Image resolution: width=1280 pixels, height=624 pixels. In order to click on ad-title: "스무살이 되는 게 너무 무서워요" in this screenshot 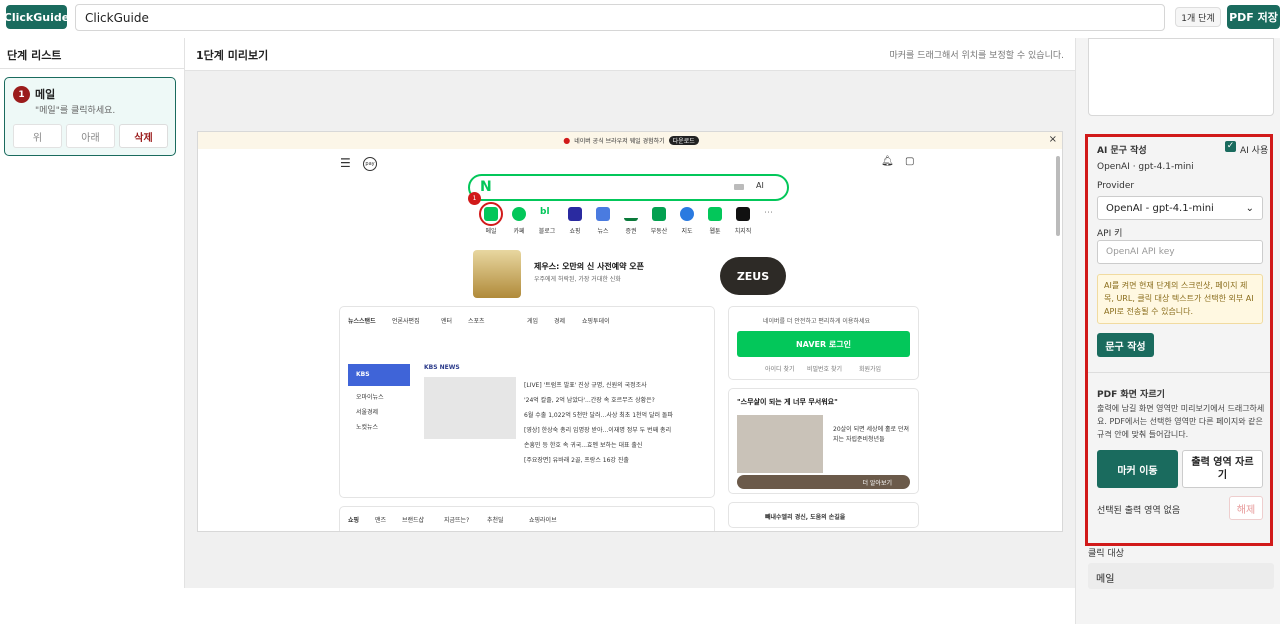, I will do `click(787, 402)`.